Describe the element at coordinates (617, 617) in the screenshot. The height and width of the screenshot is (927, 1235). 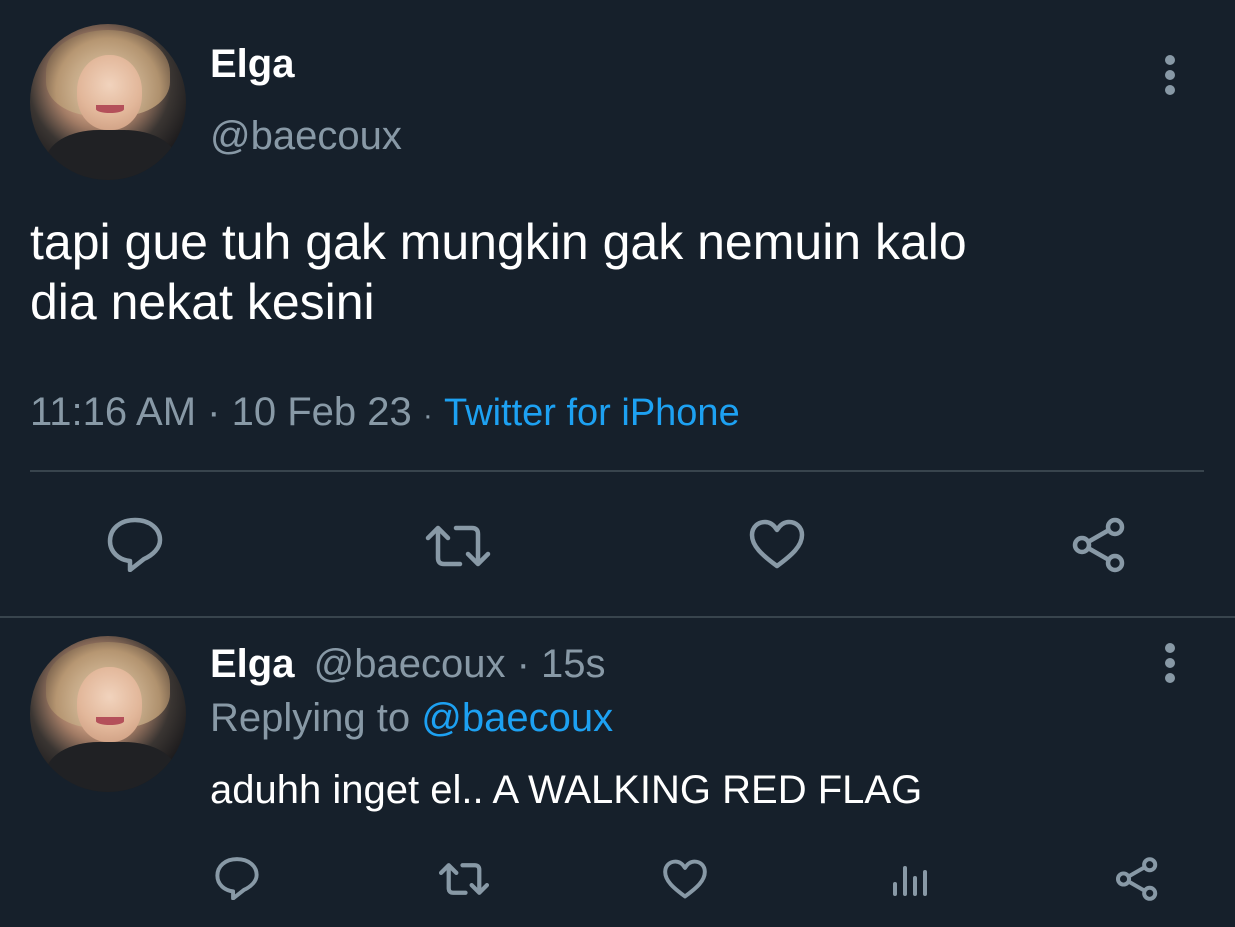
I see `thread-divider` at that location.